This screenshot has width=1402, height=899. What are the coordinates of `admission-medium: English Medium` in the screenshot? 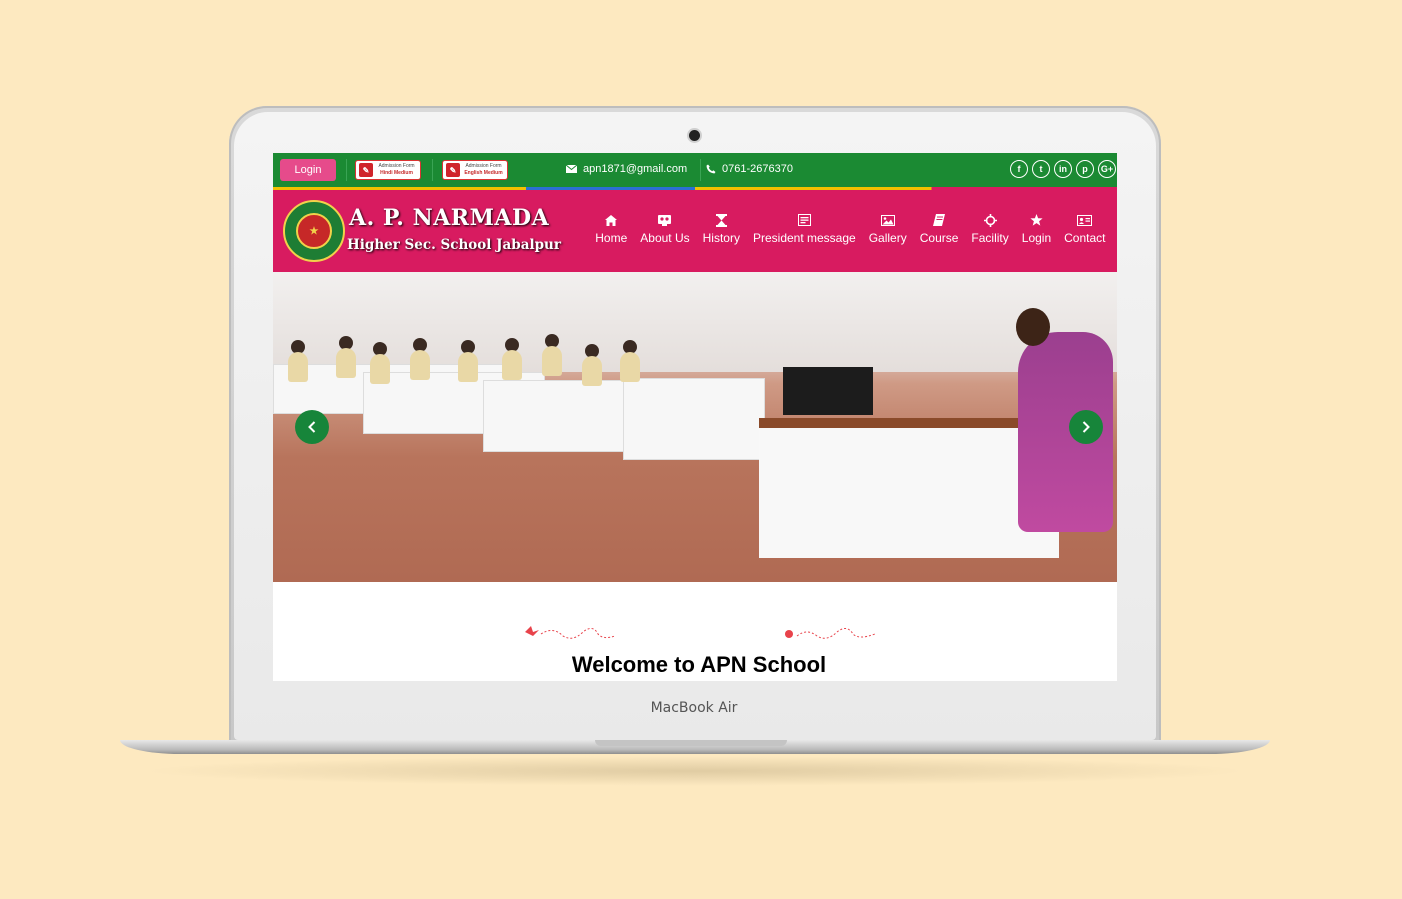 It's located at (483, 173).